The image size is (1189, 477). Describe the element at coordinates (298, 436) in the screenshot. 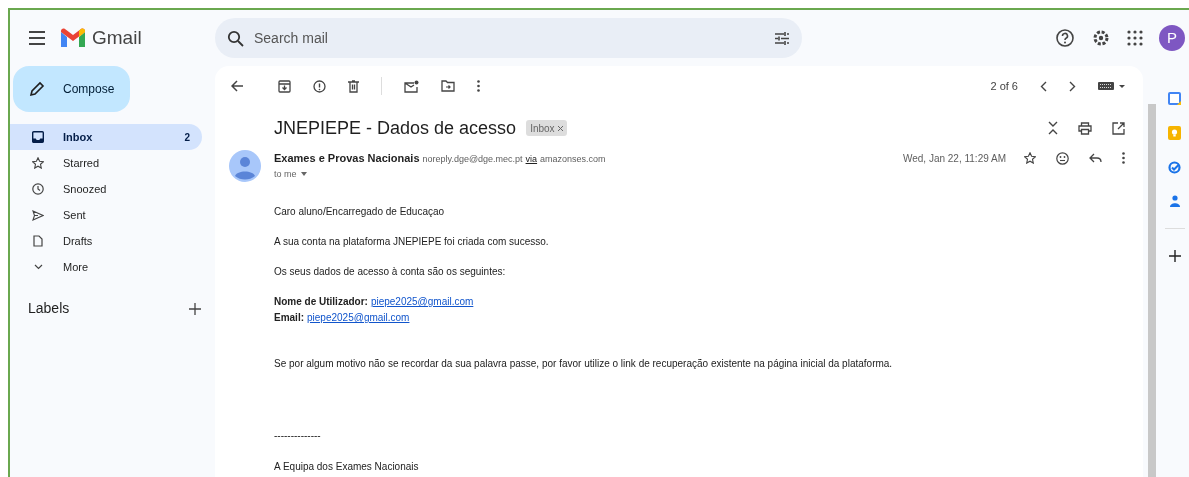

I see `email-paragraph: --------------` at that location.